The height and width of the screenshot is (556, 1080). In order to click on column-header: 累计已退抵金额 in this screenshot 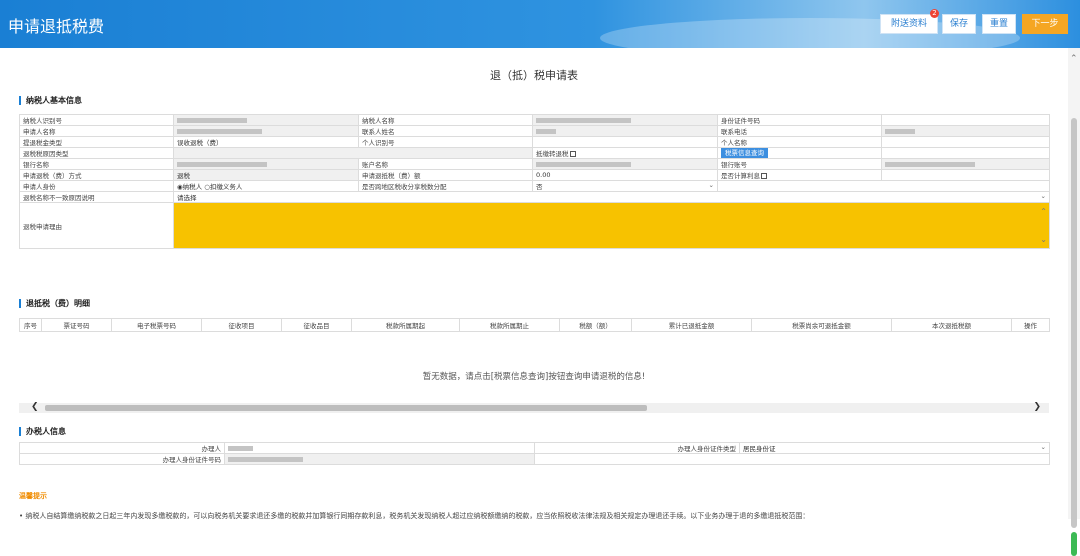, I will do `click(691, 325)`.